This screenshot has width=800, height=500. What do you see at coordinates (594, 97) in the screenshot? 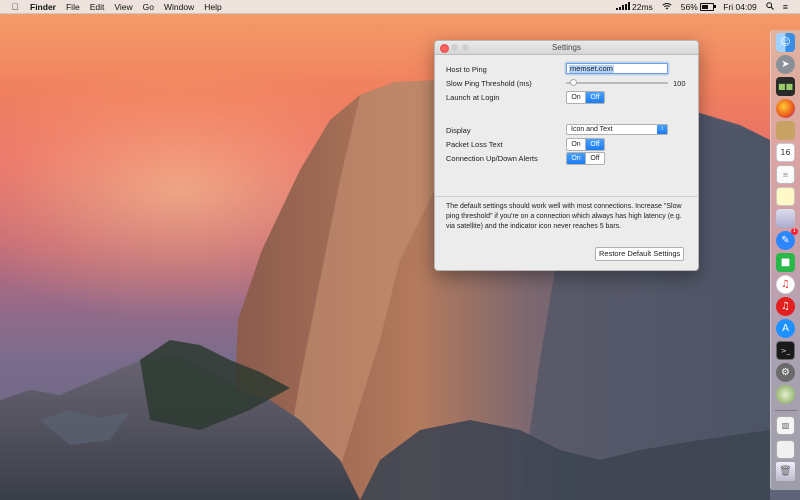
I see `launch-off-segment: Off` at bounding box center [594, 97].